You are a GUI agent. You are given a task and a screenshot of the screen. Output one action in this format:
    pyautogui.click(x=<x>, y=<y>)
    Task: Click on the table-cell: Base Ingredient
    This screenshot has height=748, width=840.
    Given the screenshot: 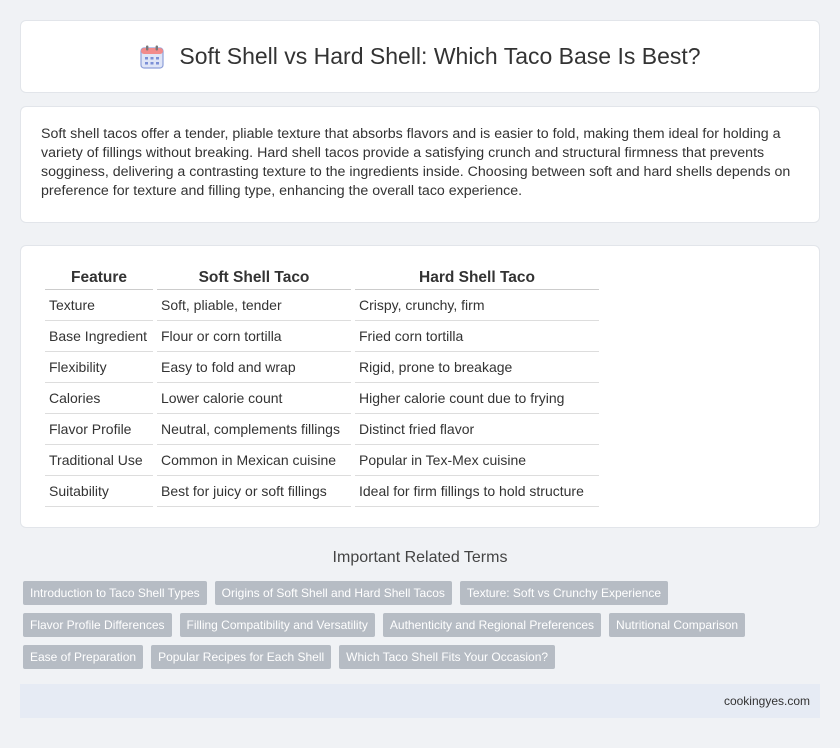 What is the action you would take?
    pyautogui.click(x=99, y=336)
    